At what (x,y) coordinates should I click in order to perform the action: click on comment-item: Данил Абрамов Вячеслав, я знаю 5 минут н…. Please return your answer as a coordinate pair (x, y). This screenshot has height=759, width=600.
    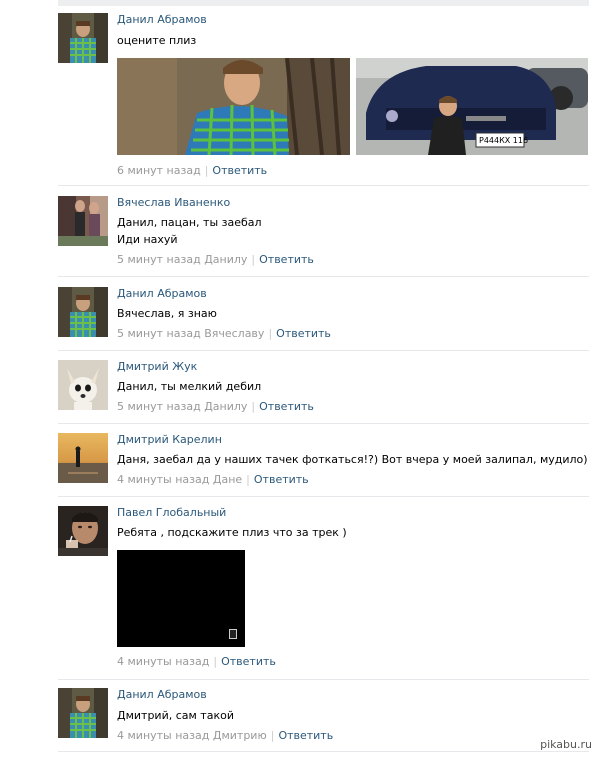
    Looking at the image, I should click on (323, 314).